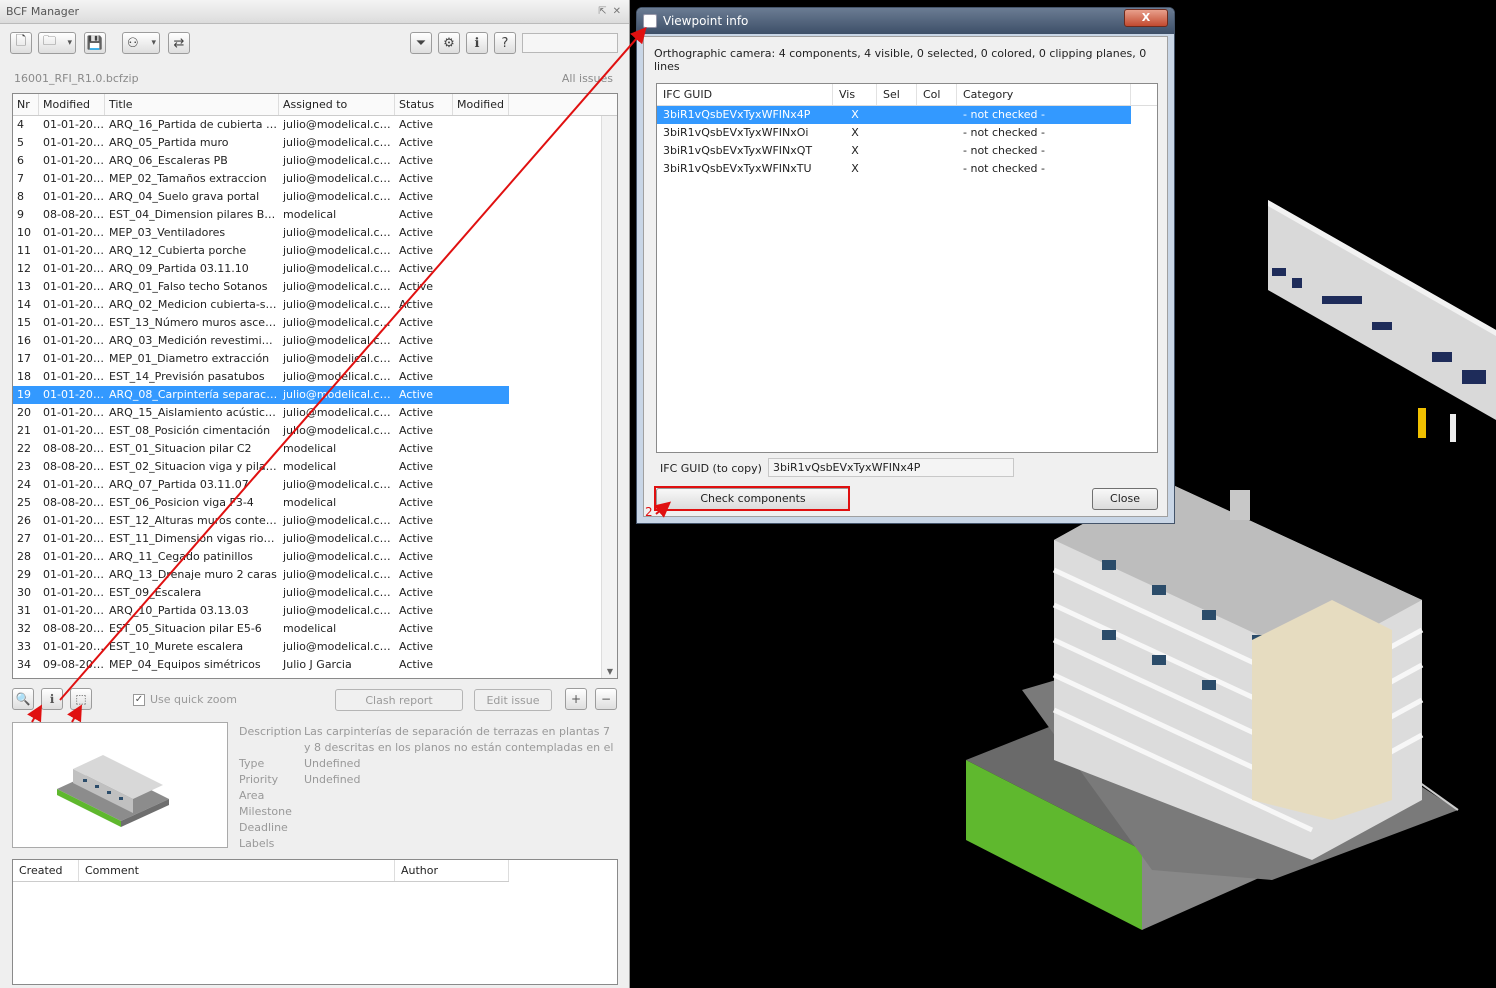 This screenshot has height=988, width=1496. I want to click on undock-icon: ⇱, so click(602, 11).